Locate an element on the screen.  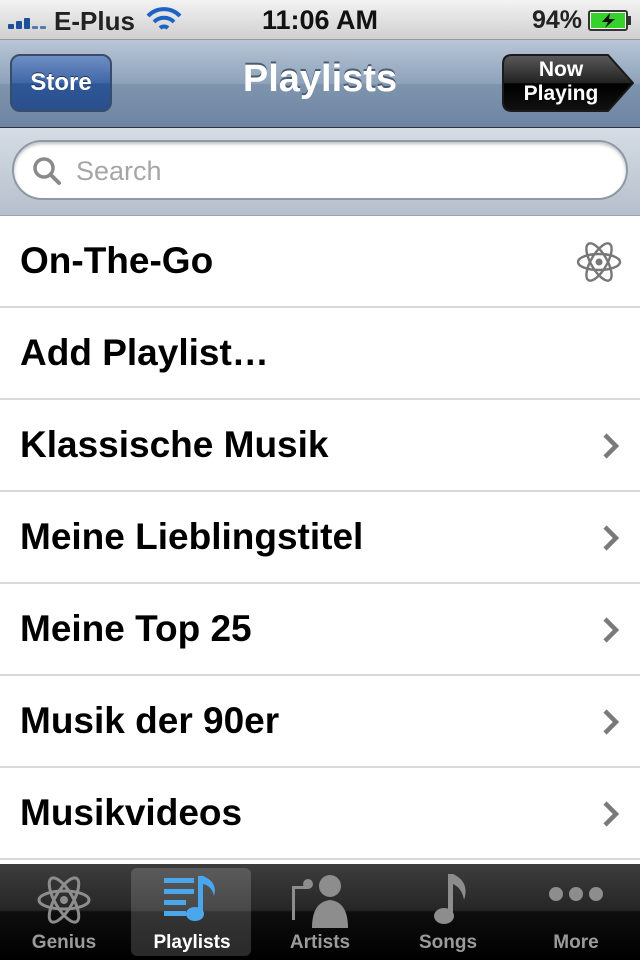
music-note-icon is located at coordinates (450, 899).